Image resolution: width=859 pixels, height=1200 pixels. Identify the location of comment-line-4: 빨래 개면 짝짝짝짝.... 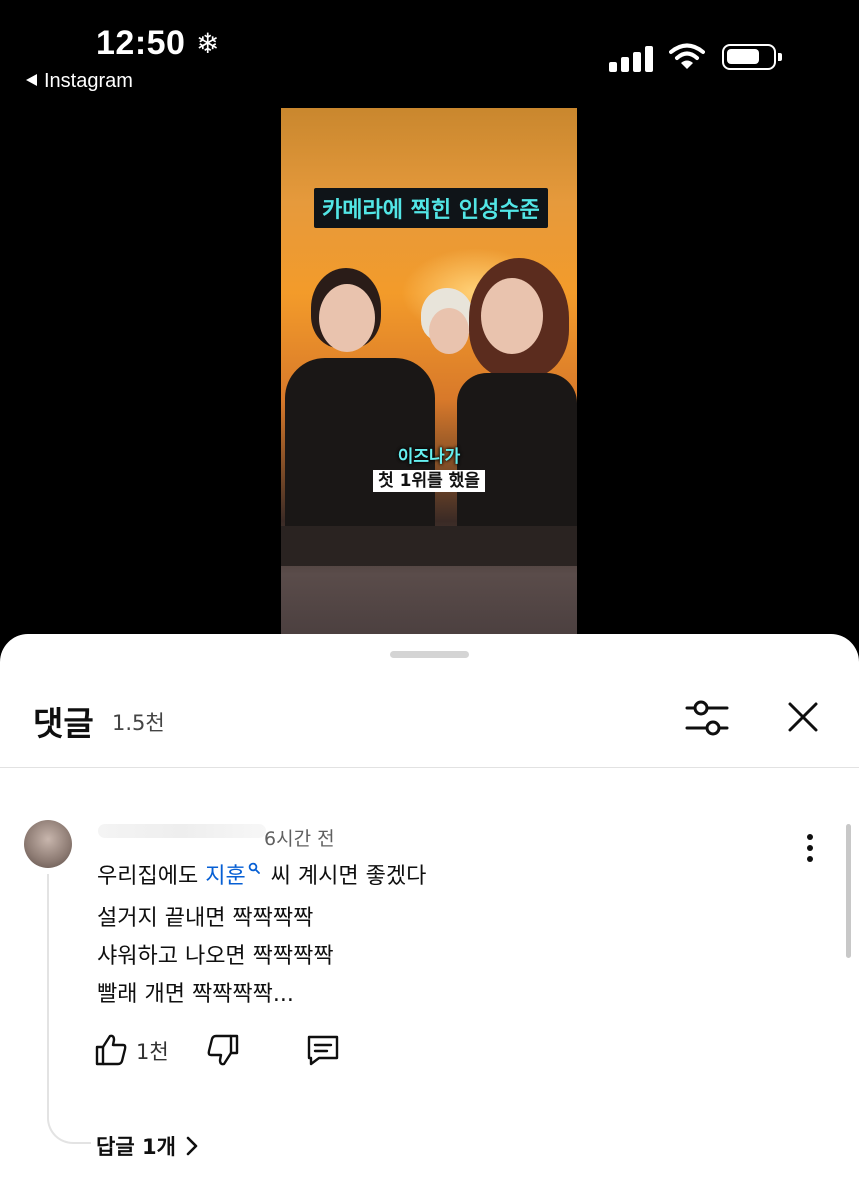
(195, 994).